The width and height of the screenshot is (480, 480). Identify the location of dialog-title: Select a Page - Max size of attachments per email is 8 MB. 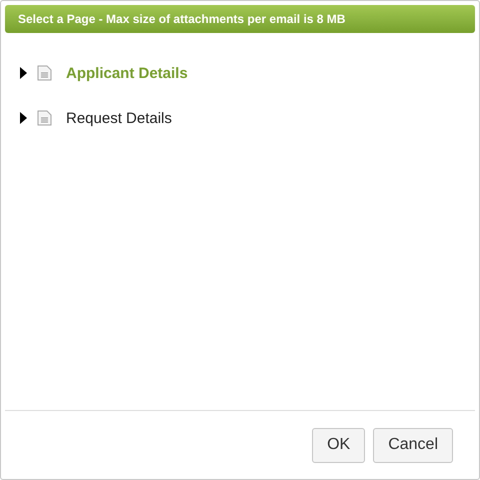
(240, 19).